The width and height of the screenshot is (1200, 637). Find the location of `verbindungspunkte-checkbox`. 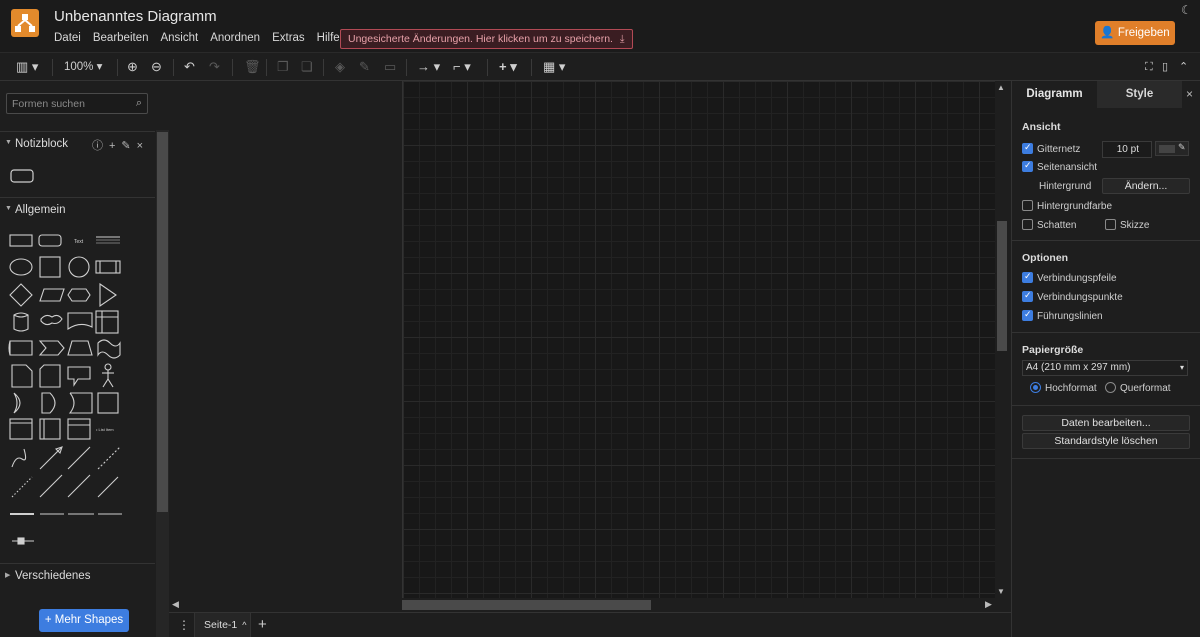

verbindungspunkte-checkbox is located at coordinates (1027, 296).